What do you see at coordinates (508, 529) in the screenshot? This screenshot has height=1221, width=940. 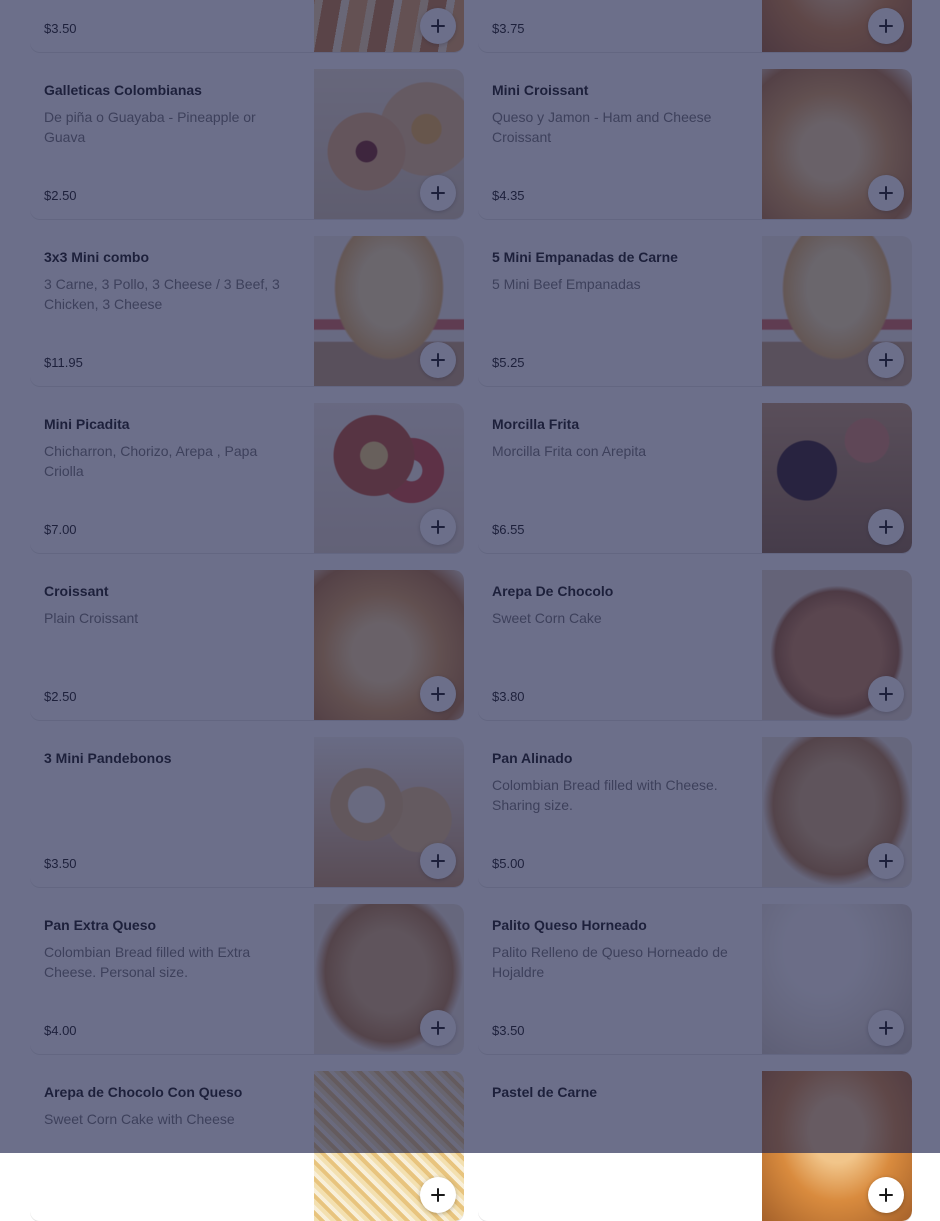 I see `item-price: $6.55` at bounding box center [508, 529].